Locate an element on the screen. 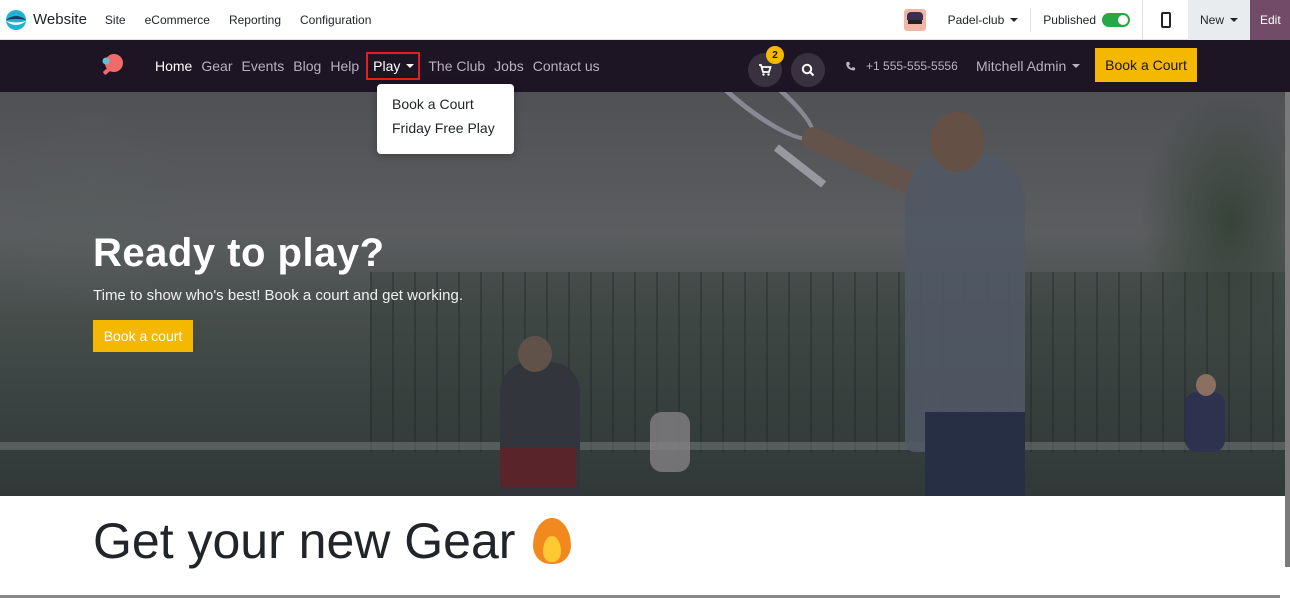 This screenshot has width=1290, height=600. phone-icon is located at coordinates (851, 65).